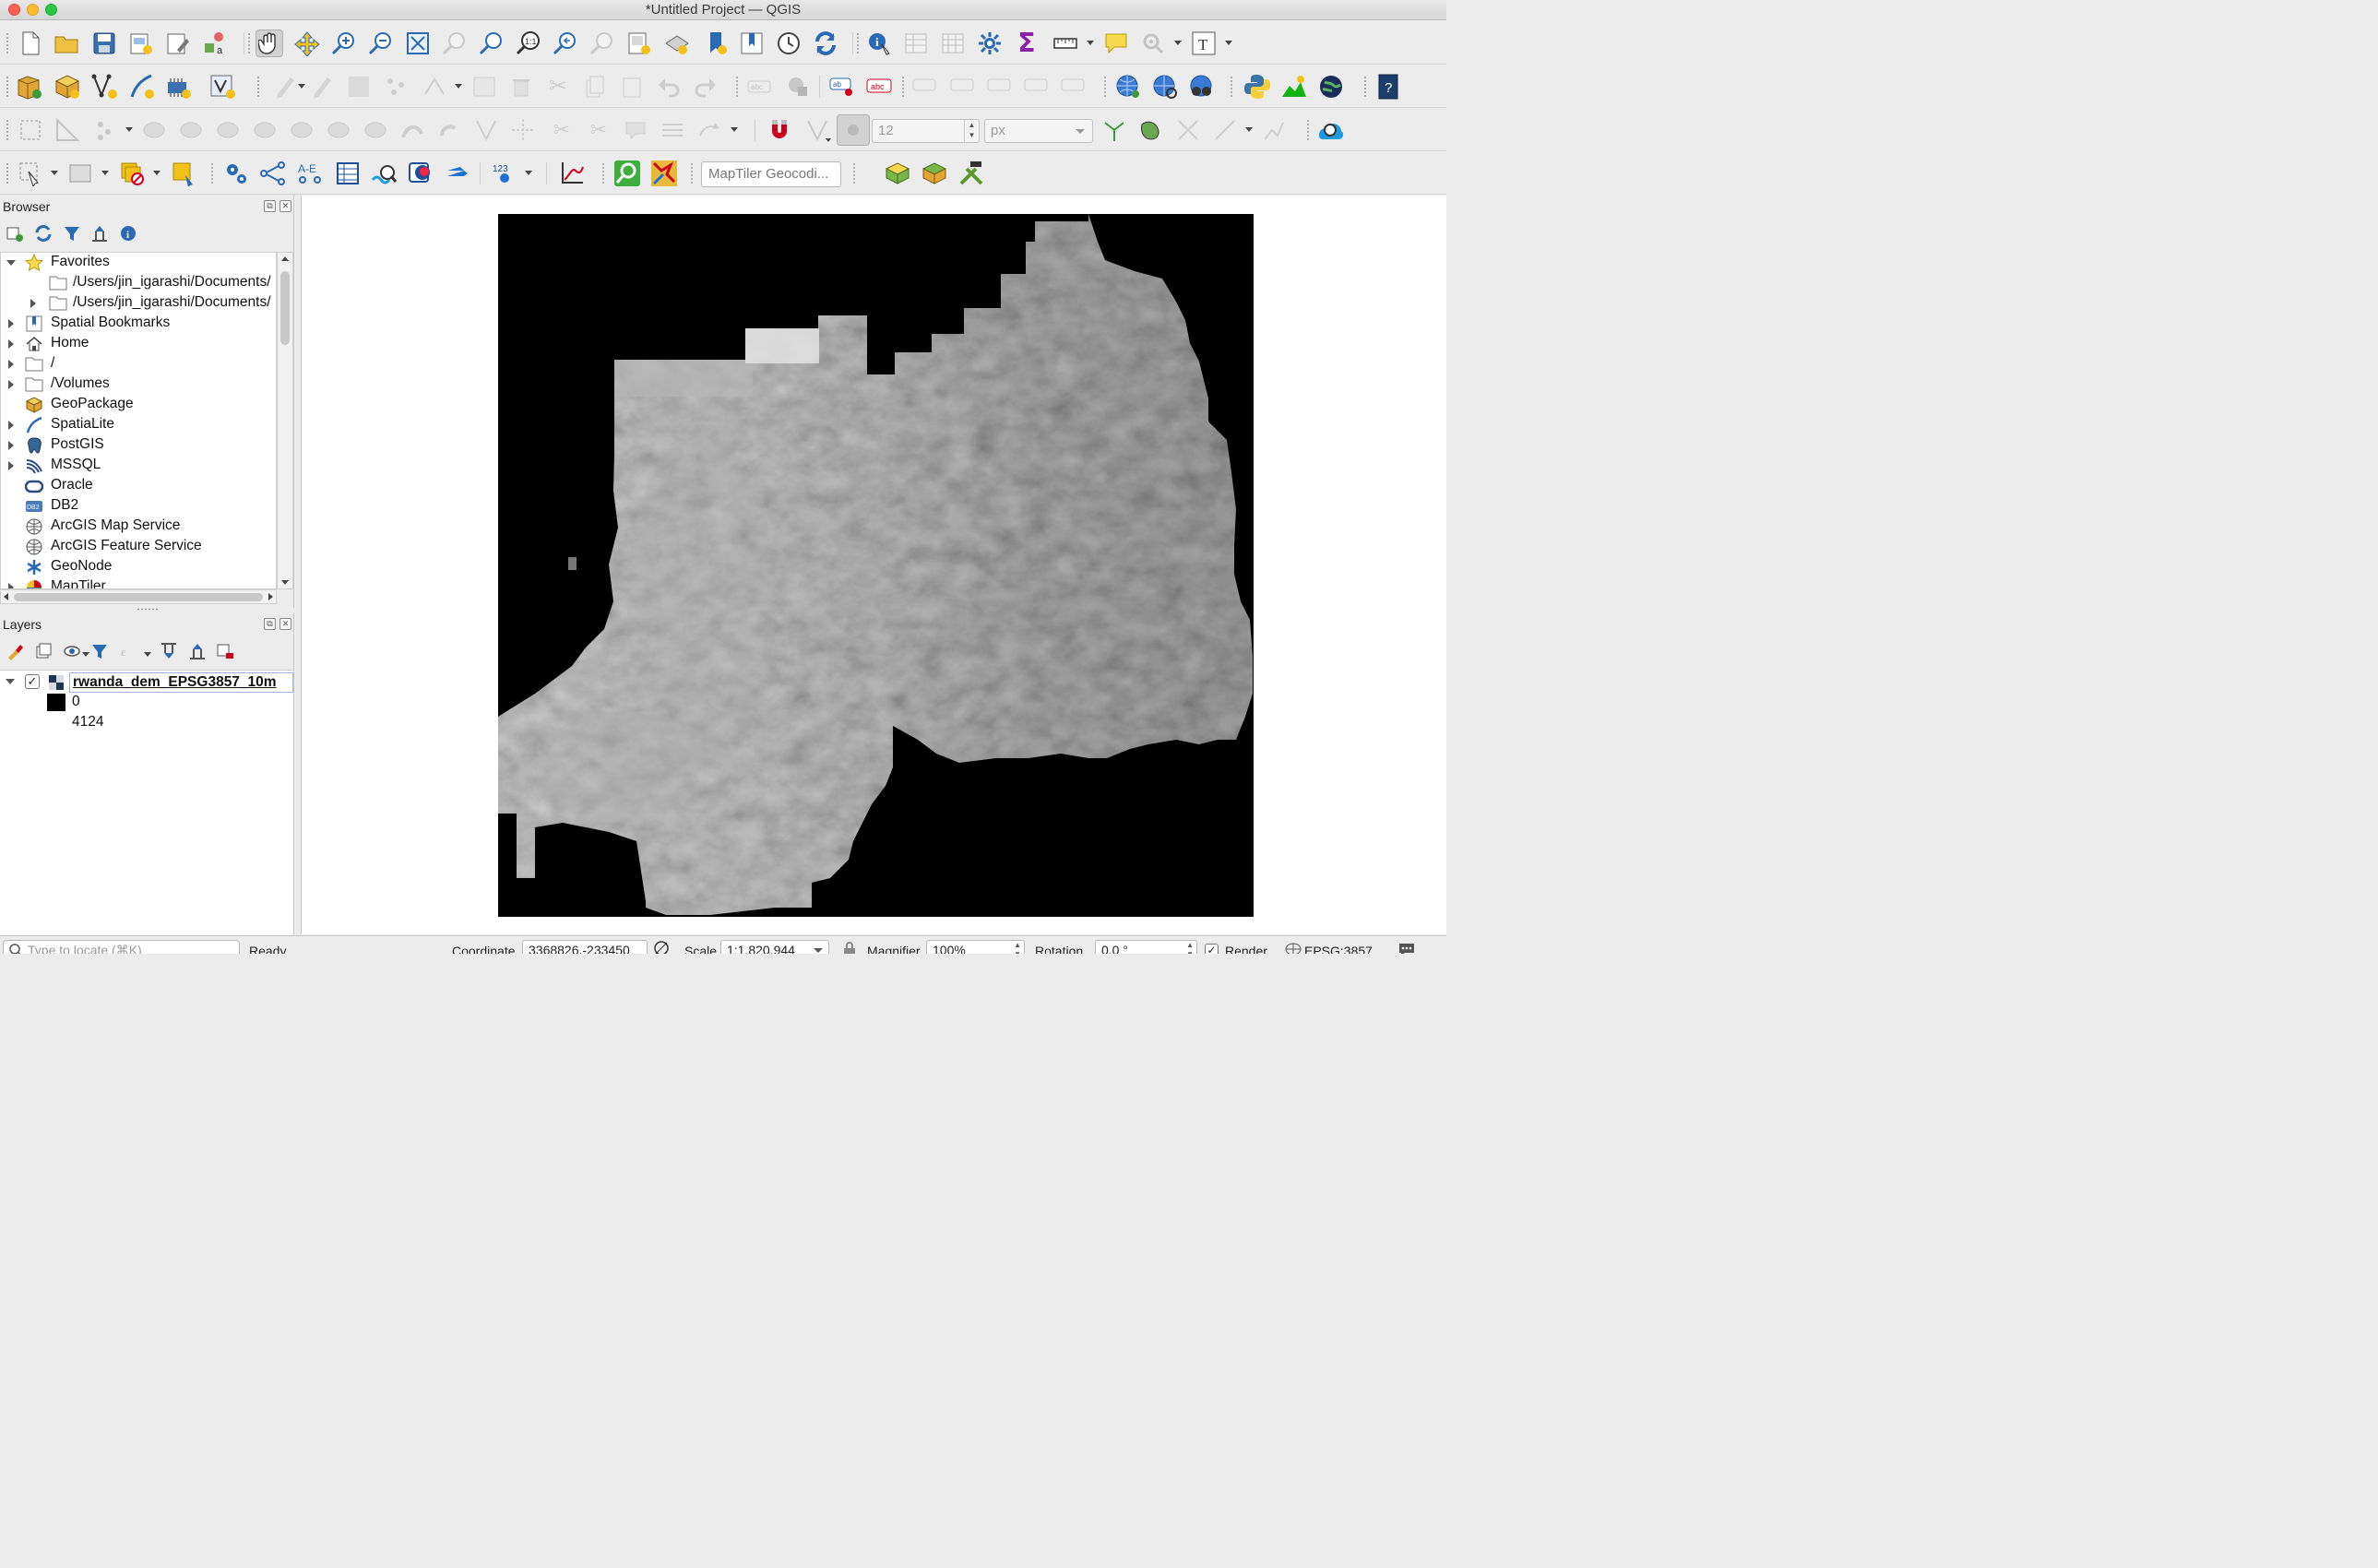 The height and width of the screenshot is (1568, 2378). I want to click on text-annotation-icon: T, so click(1204, 43).